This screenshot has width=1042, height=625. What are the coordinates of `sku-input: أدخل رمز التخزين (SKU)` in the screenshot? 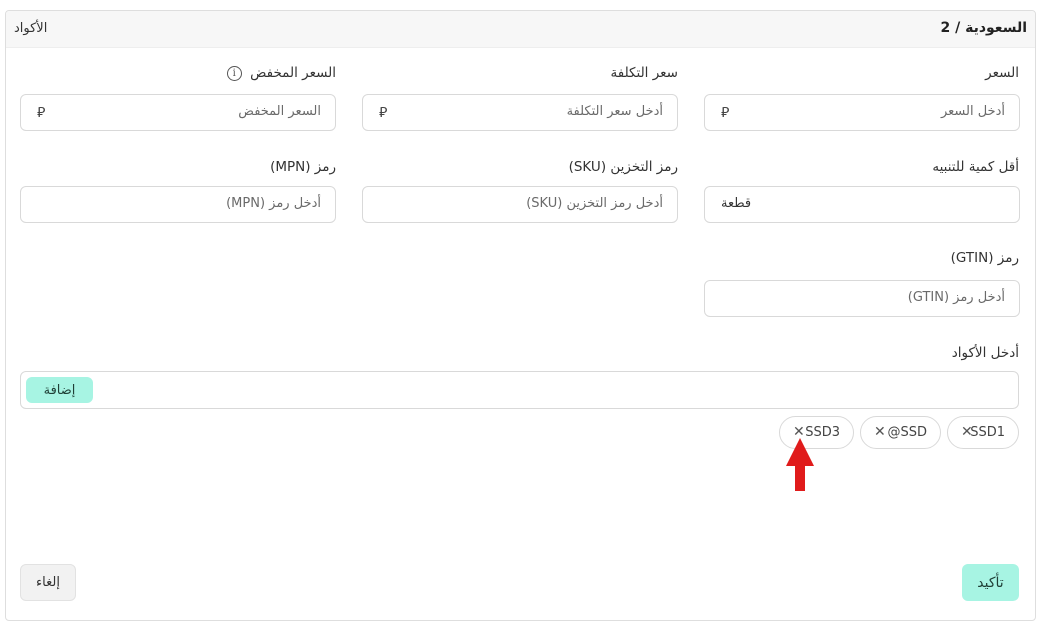 It's located at (520, 204).